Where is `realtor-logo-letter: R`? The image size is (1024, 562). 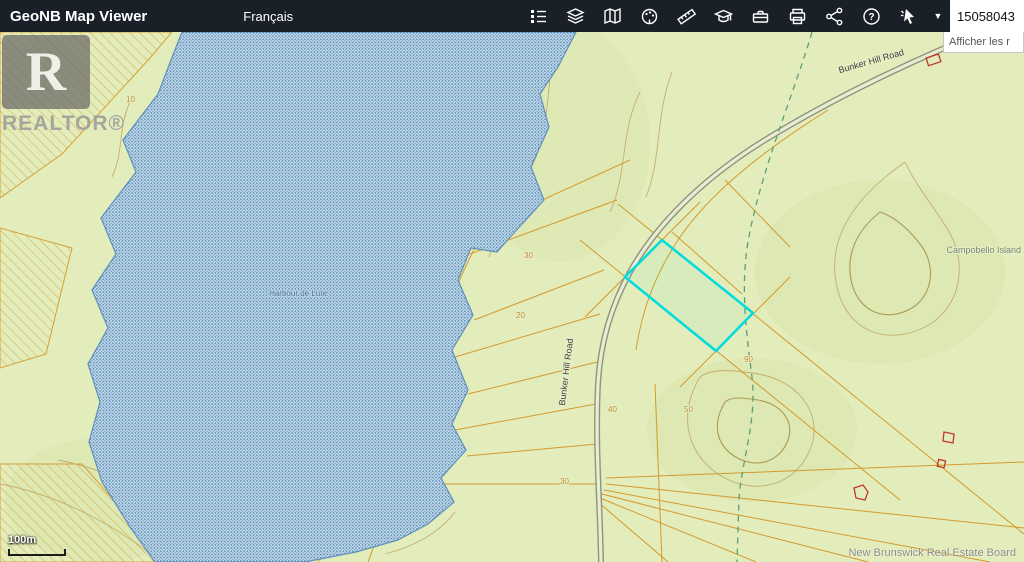
realtor-logo-letter: R is located at coordinates (46, 72).